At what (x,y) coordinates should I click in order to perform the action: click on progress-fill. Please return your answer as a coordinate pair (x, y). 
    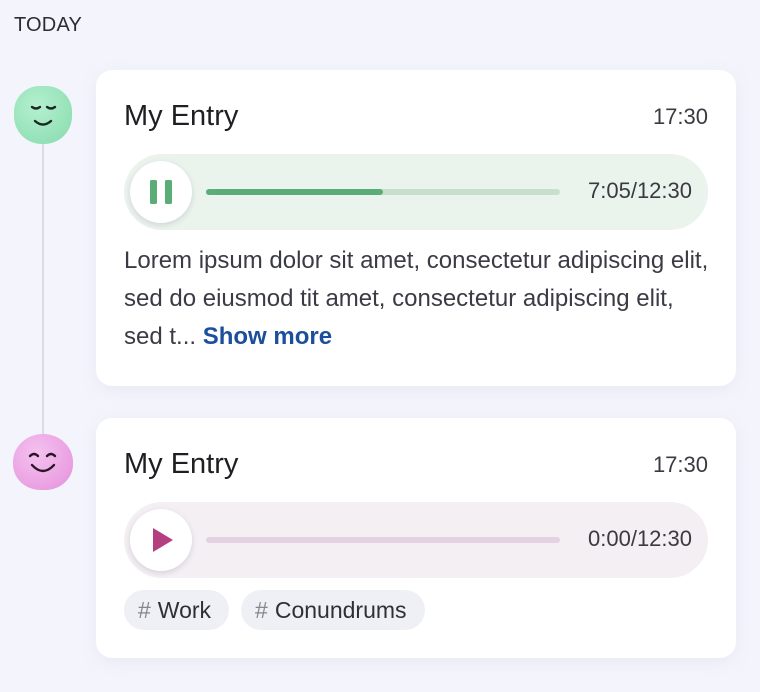
    Looking at the image, I should click on (294, 192).